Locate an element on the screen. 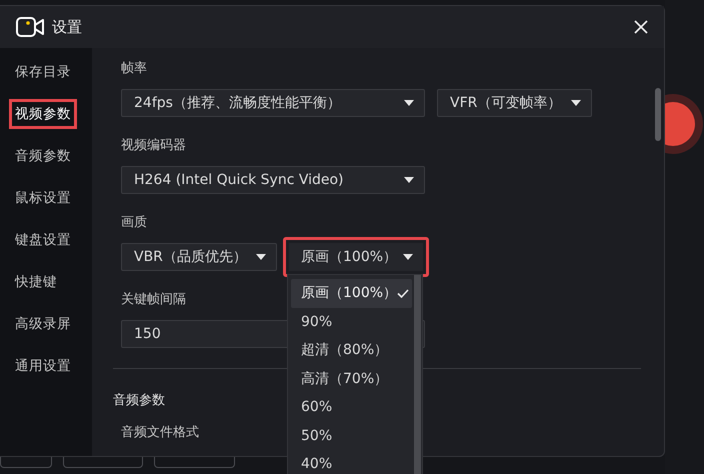  sidebar-item: 视频参数 is located at coordinates (43, 114).